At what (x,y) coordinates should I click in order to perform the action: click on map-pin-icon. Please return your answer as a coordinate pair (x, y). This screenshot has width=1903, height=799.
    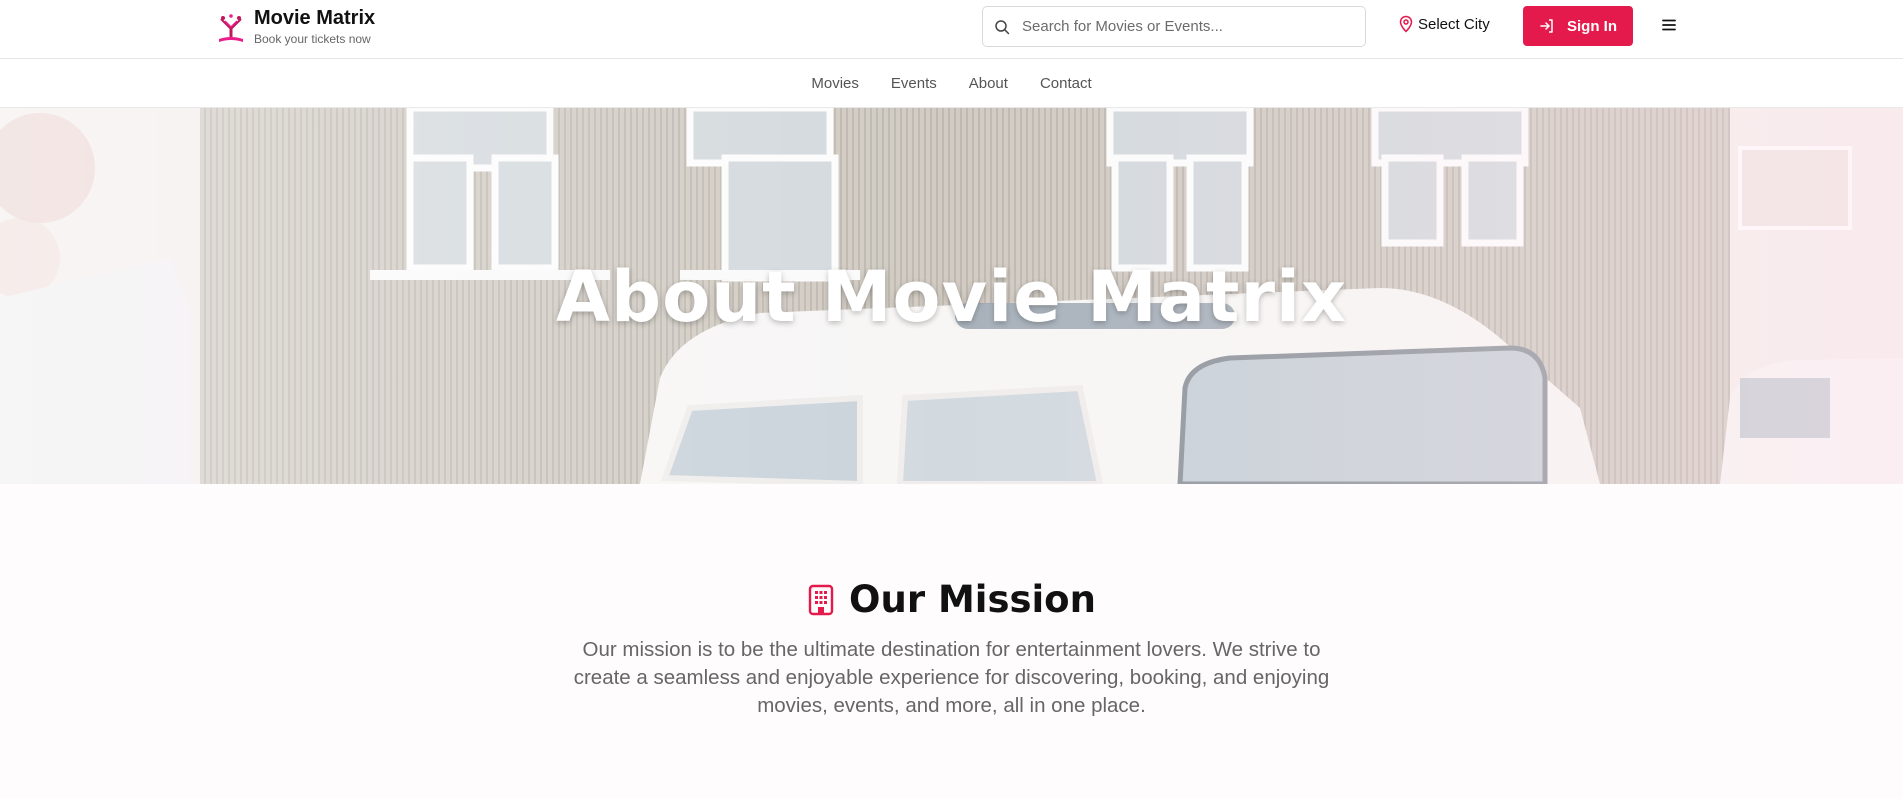
    Looking at the image, I should click on (1406, 24).